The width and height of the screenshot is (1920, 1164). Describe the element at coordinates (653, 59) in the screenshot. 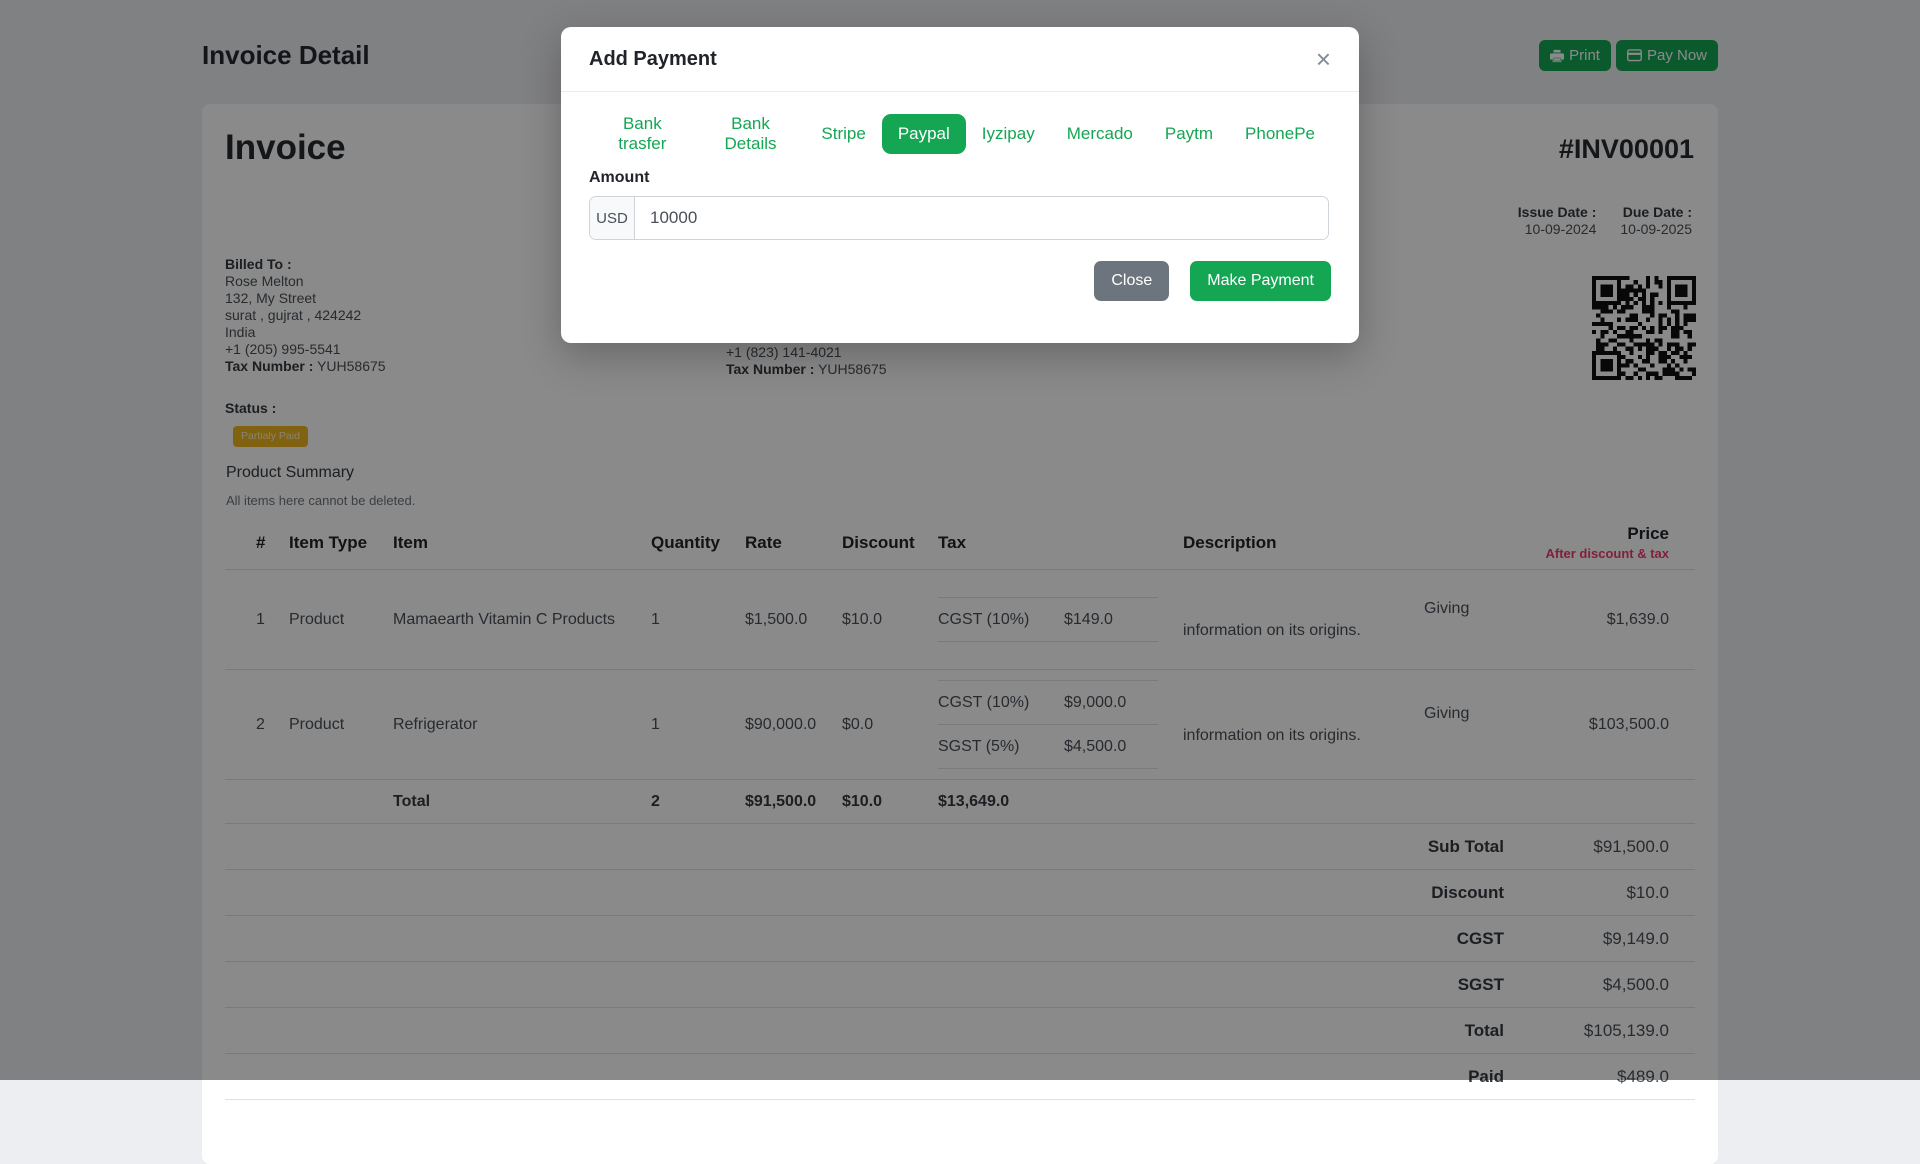

I see `modal-title: Add Payment` at that location.